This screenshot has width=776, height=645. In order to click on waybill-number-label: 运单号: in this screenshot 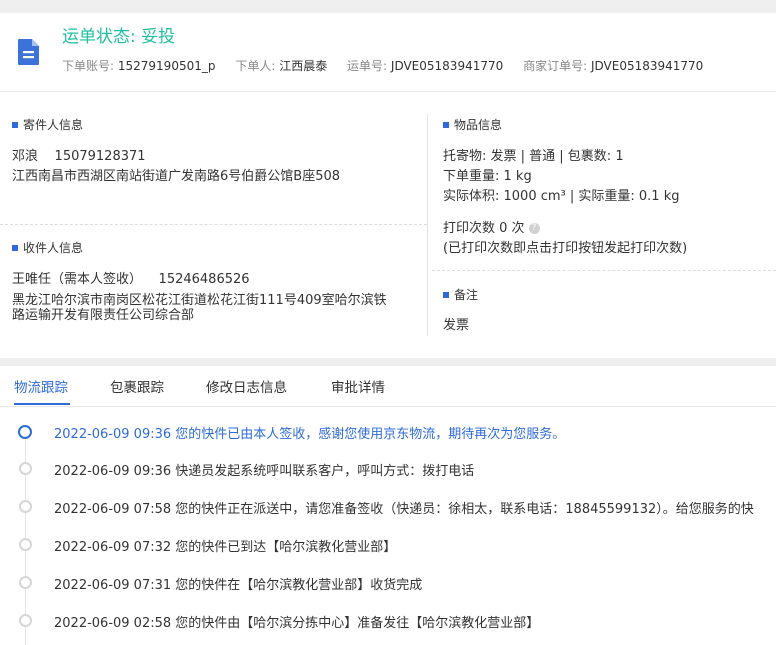, I will do `click(367, 66)`.